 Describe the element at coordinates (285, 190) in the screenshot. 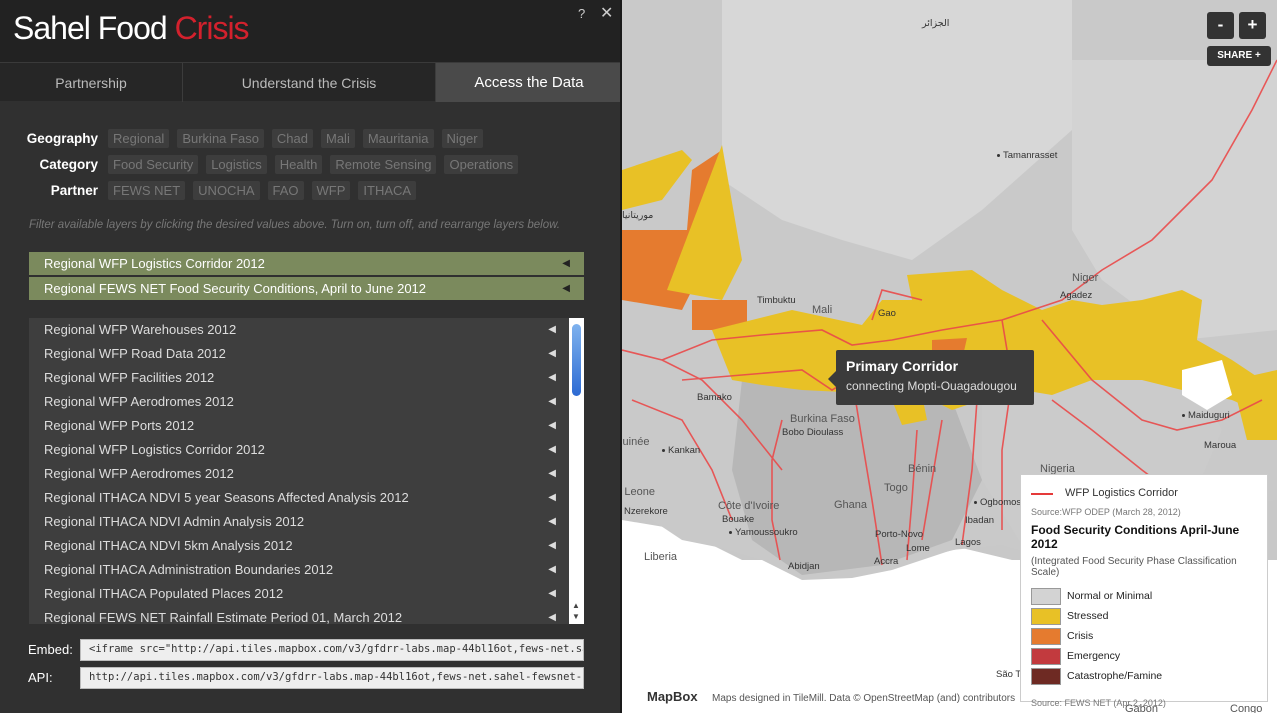

I see `filter-chip: FAO` at that location.